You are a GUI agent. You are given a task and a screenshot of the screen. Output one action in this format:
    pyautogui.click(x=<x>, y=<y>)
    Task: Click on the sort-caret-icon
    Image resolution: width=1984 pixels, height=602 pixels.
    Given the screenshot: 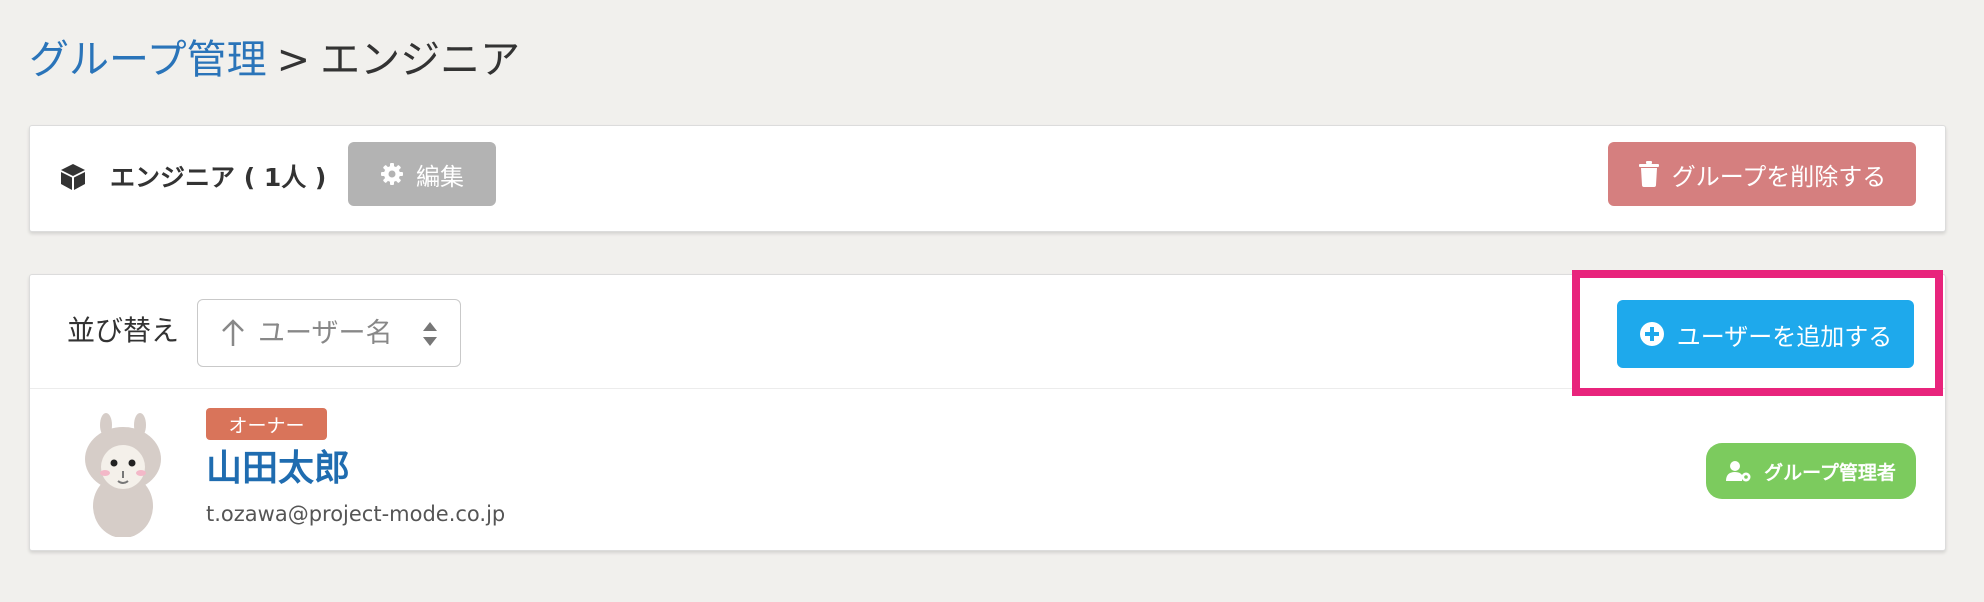 What is the action you would take?
    pyautogui.click(x=430, y=334)
    